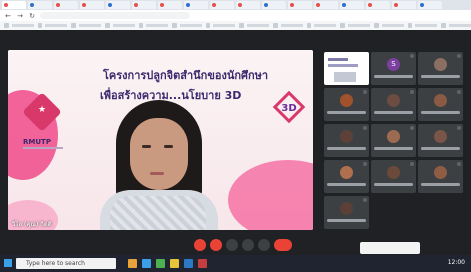 The width and height of the screenshot is (471, 272). Describe the element at coordinates (174, 263) in the screenshot. I see `folder-icon` at that location.